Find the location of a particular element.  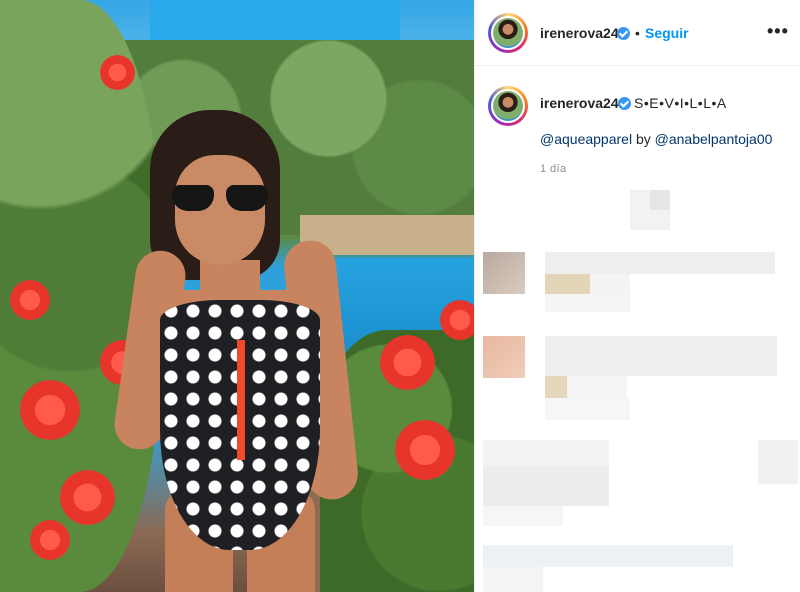

avatar-image is located at coordinates (508, 33).